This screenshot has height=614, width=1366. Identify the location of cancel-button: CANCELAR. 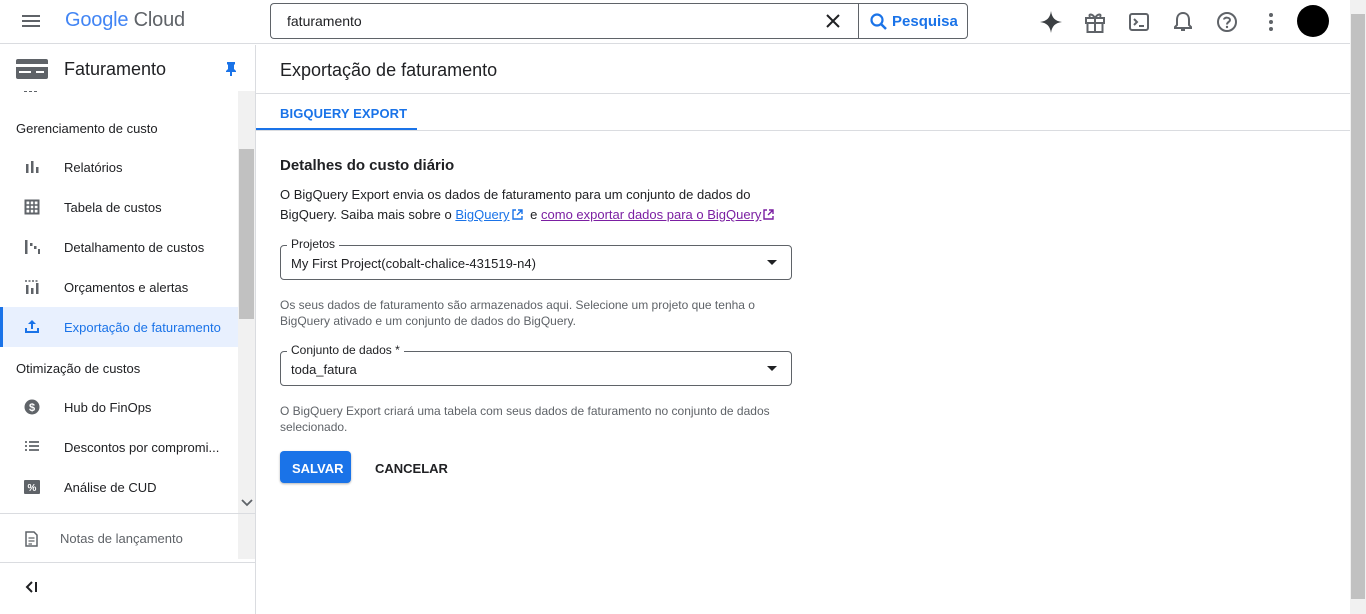
(406, 467).